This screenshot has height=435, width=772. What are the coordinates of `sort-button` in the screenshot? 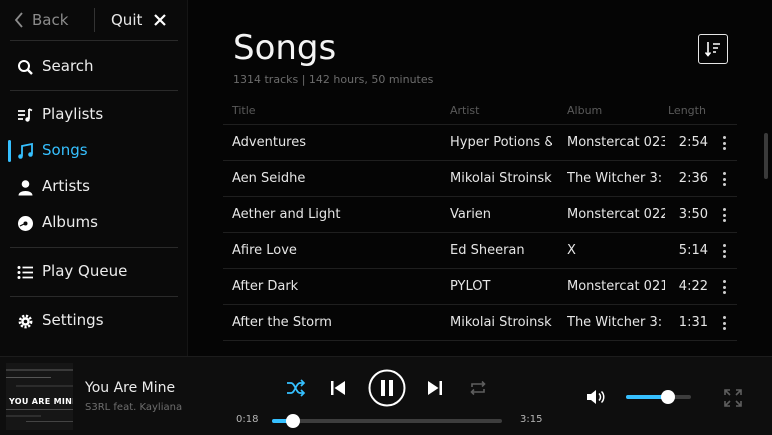 It's located at (713, 49).